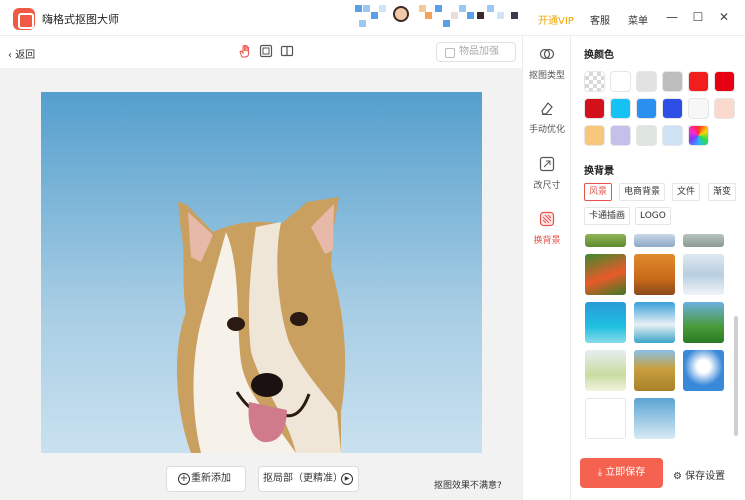  What do you see at coordinates (722, 192) in the screenshot?
I see `tag-gradient: 渐变` at bounding box center [722, 192].